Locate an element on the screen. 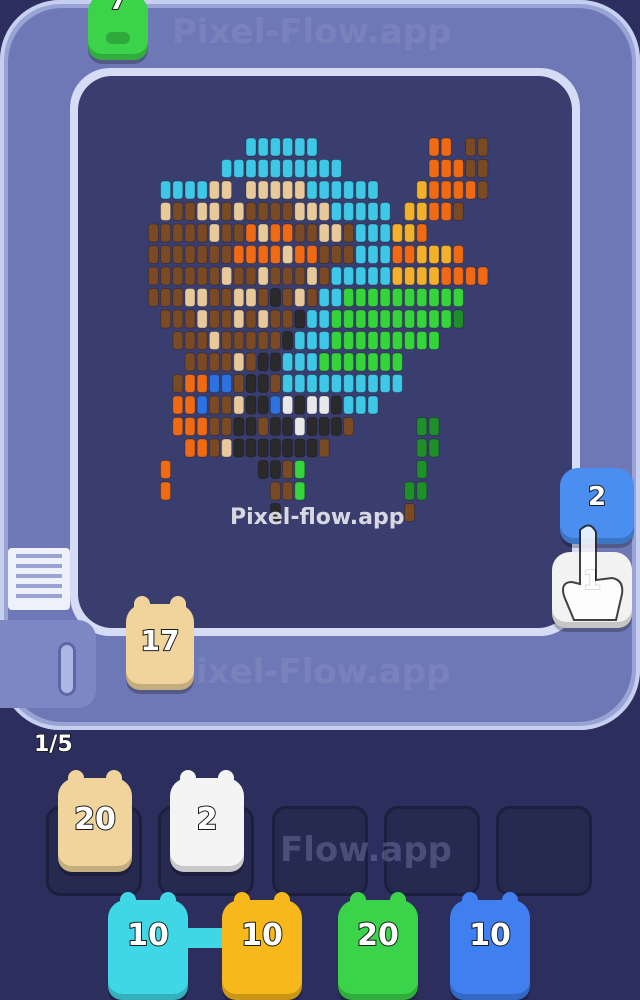 The image size is (640, 1000). bottom-creature-4: 10 is located at coordinates (490, 946).